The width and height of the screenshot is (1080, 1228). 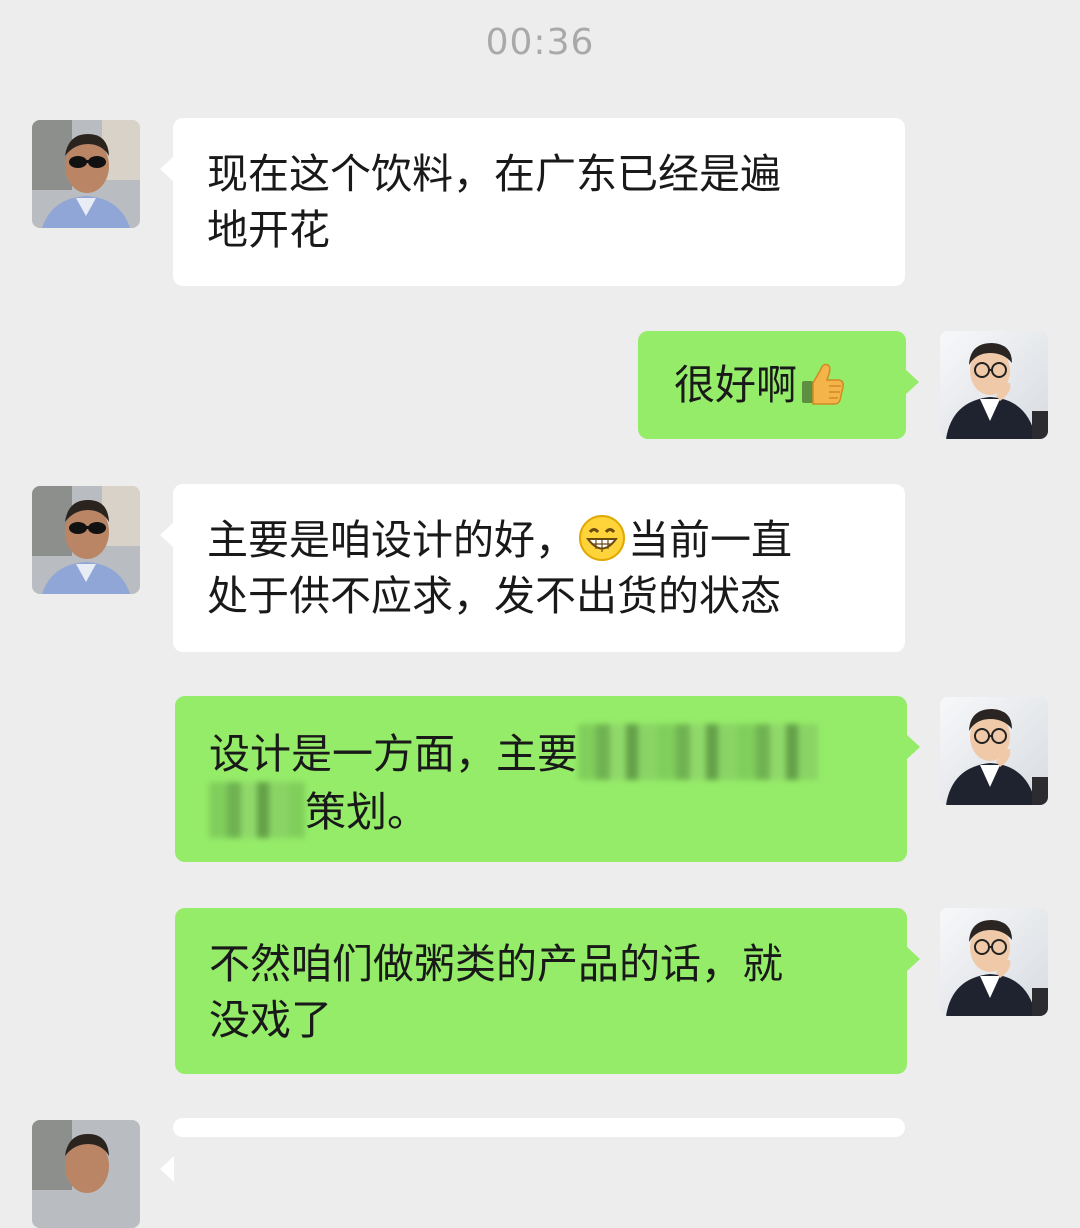 I want to click on message-bubble-outgoing: 很好啊, so click(x=778, y=385).